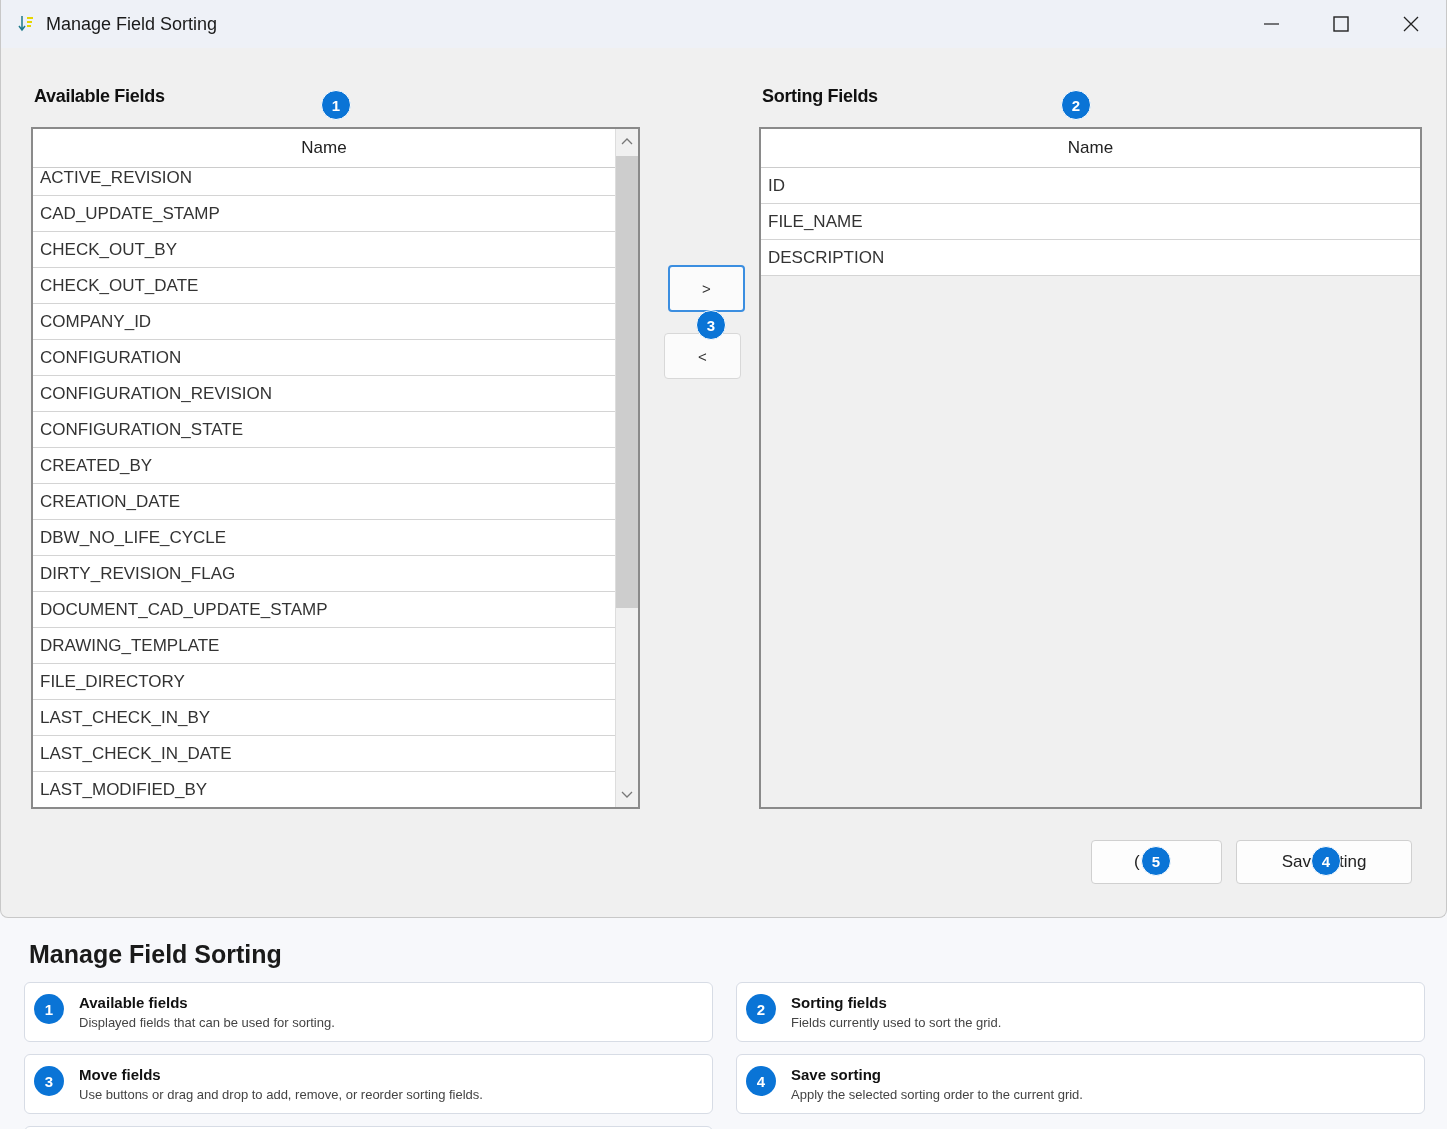  I want to click on card-title: Save sorting, so click(837, 1074).